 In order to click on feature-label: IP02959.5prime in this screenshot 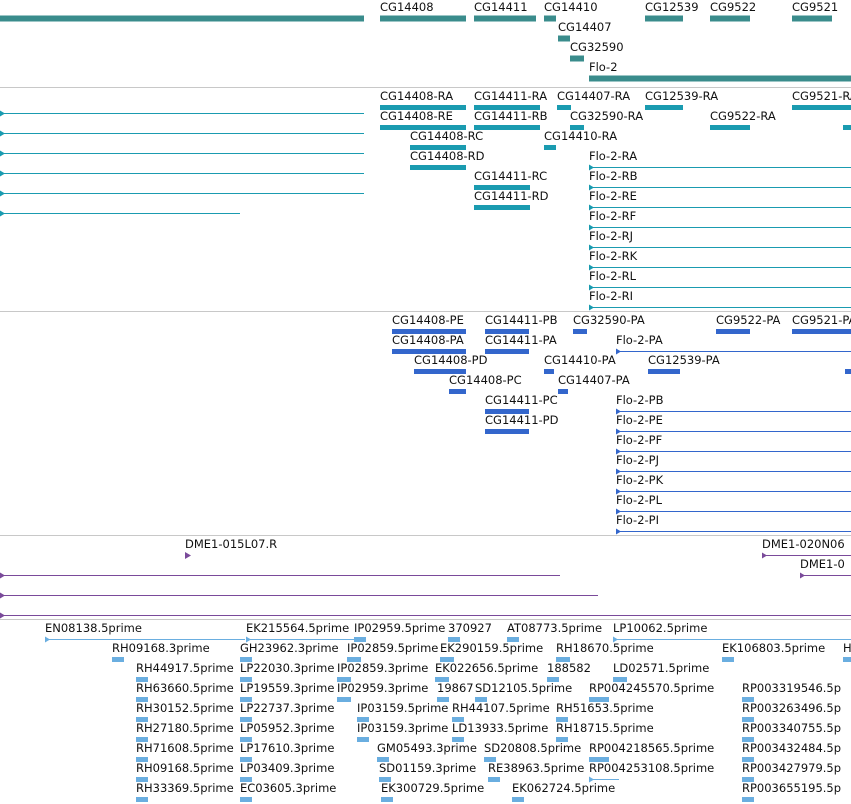, I will do `click(400, 628)`.